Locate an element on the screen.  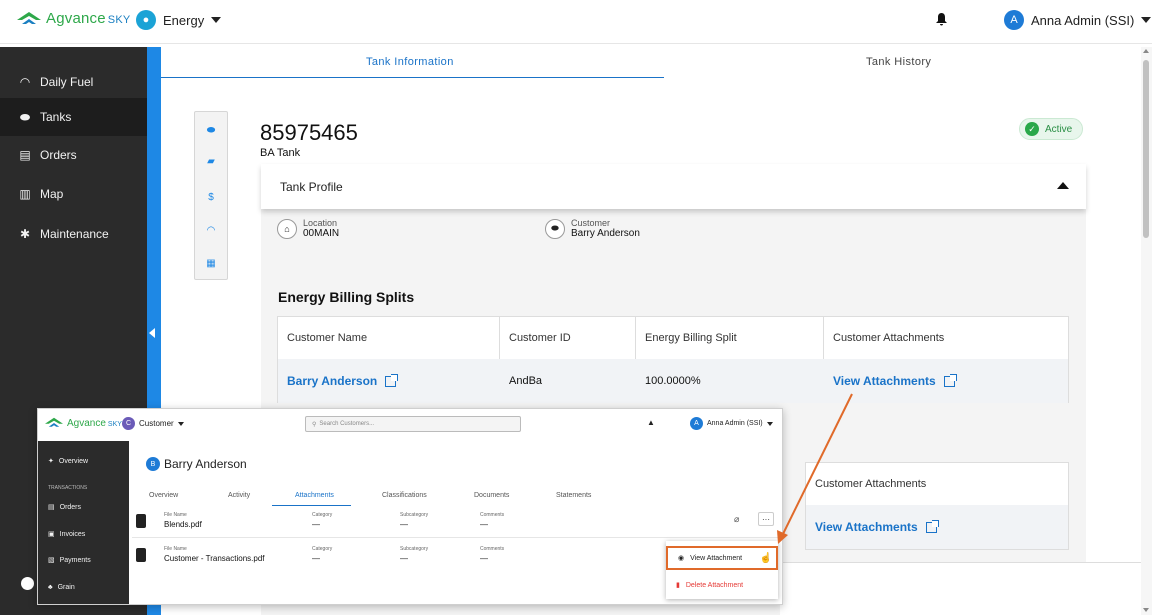
sidebar-item-label: Tanks is located at coordinates (56, 117).